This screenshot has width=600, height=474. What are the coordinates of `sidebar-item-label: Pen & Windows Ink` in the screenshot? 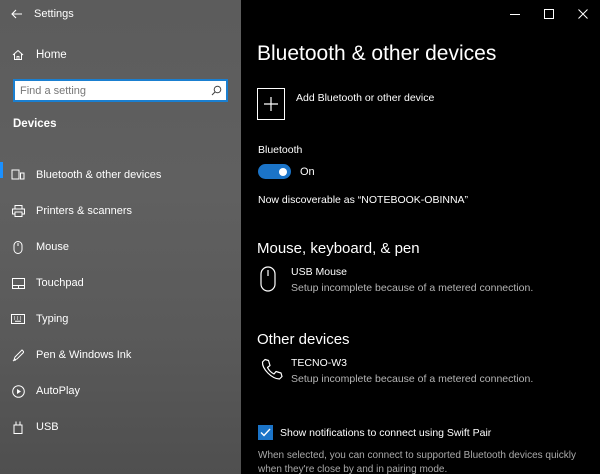 It's located at (84, 355).